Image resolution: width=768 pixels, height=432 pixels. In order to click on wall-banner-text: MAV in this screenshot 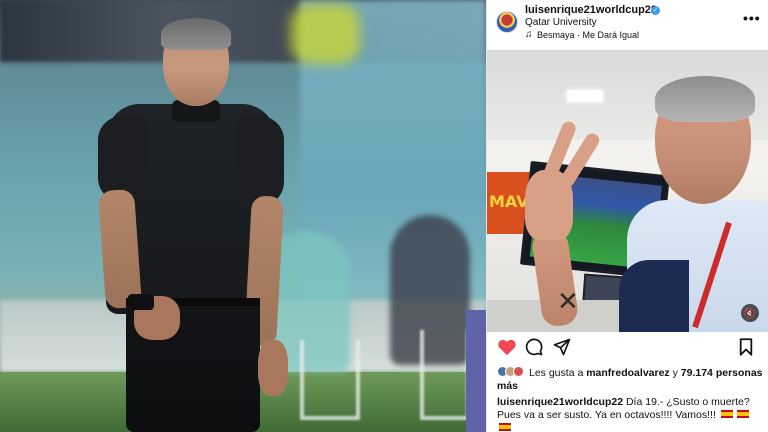, I will do `click(509, 201)`.